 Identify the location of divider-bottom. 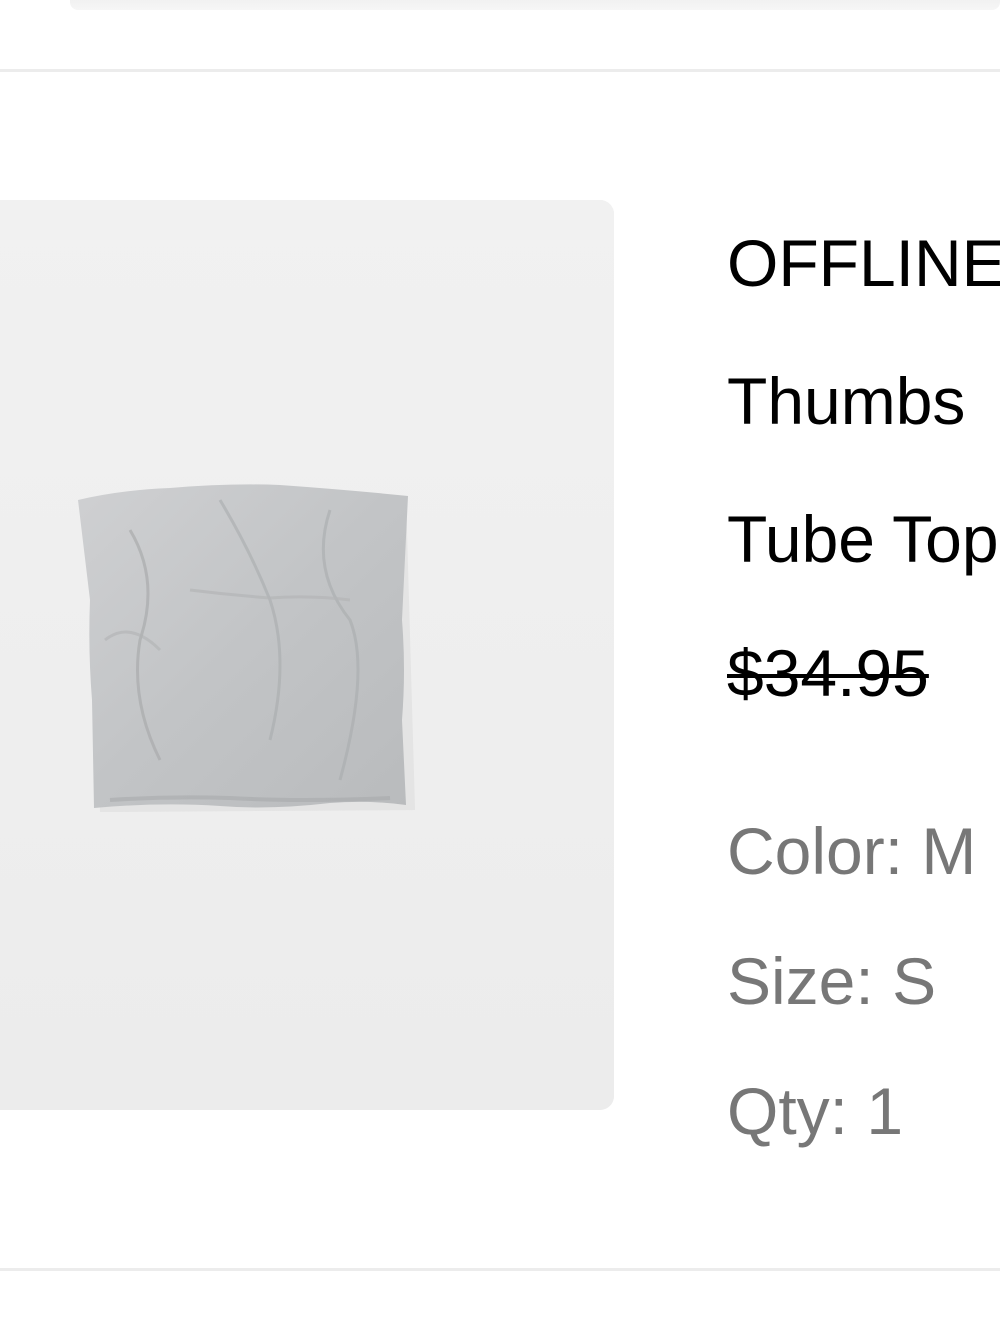
(500, 1269).